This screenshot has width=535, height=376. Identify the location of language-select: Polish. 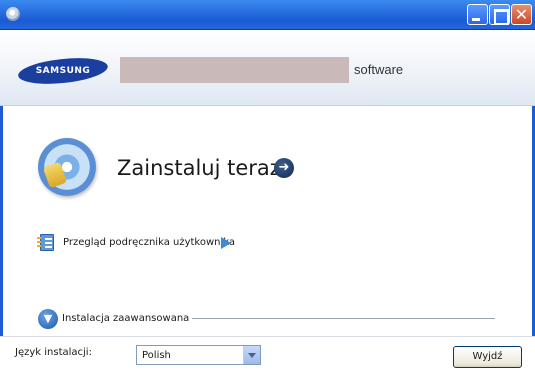
(198, 355).